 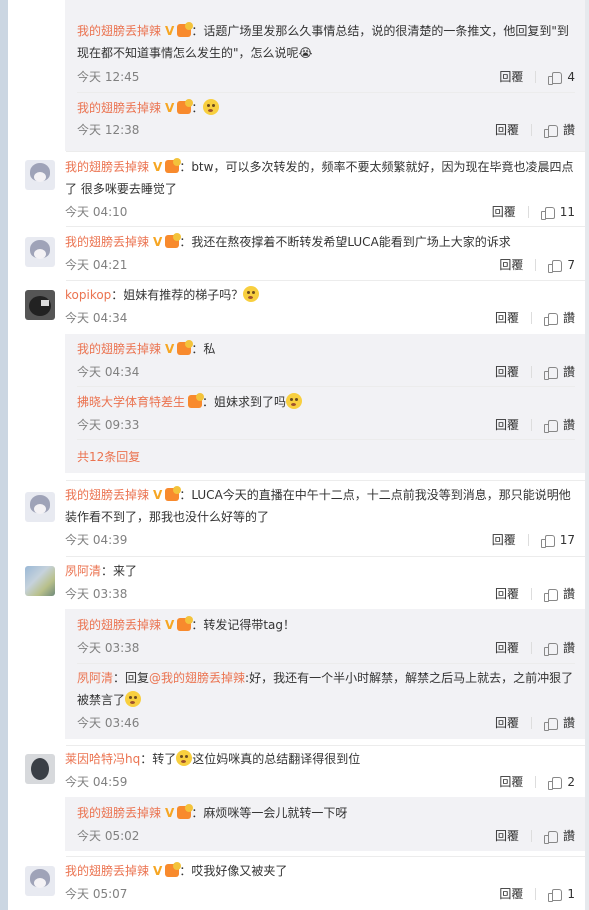 I want to click on like-count: 7, so click(x=571, y=265).